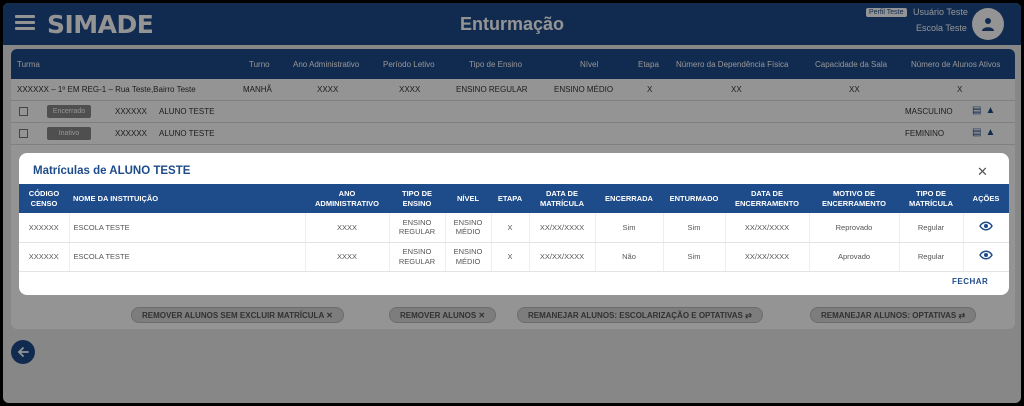  What do you see at coordinates (44, 198) in the screenshot?
I see `col-codigo-censo: Código Censo` at bounding box center [44, 198].